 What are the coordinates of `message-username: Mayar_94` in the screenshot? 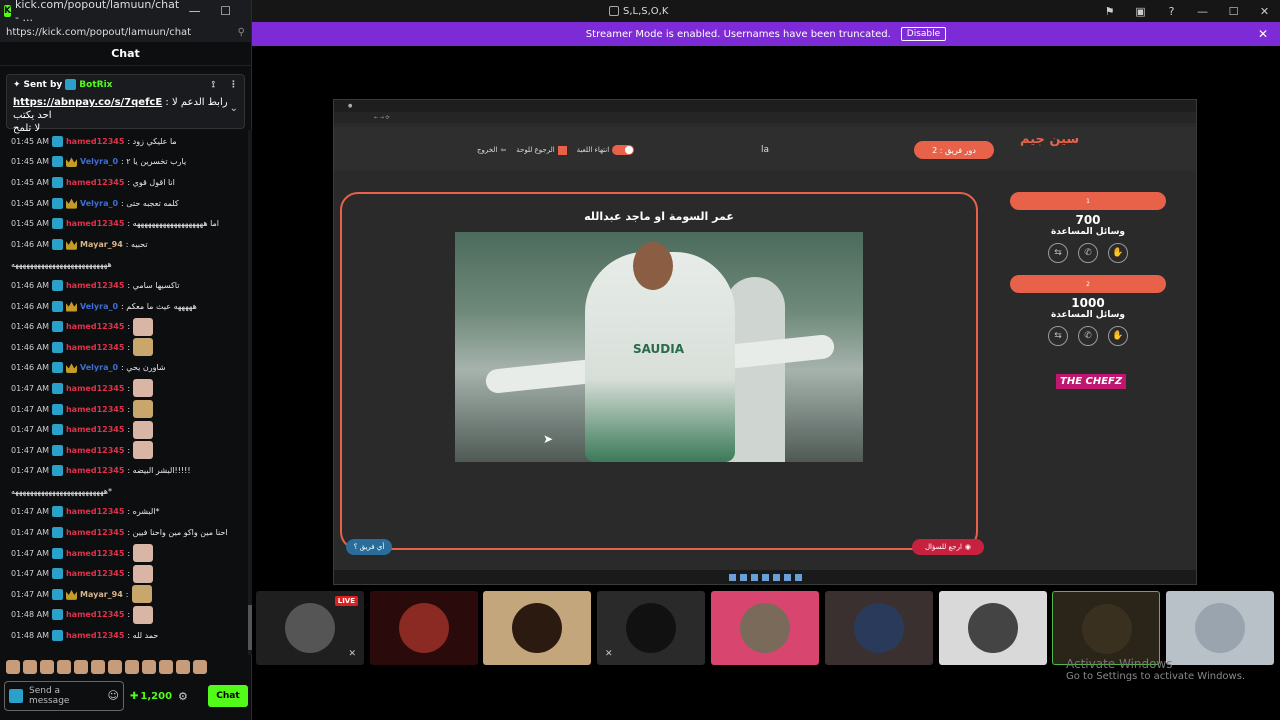 It's located at (101, 594).